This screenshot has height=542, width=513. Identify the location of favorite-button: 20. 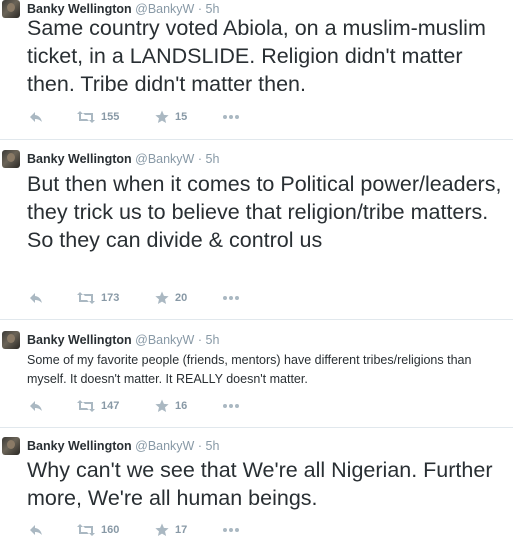
(171, 298).